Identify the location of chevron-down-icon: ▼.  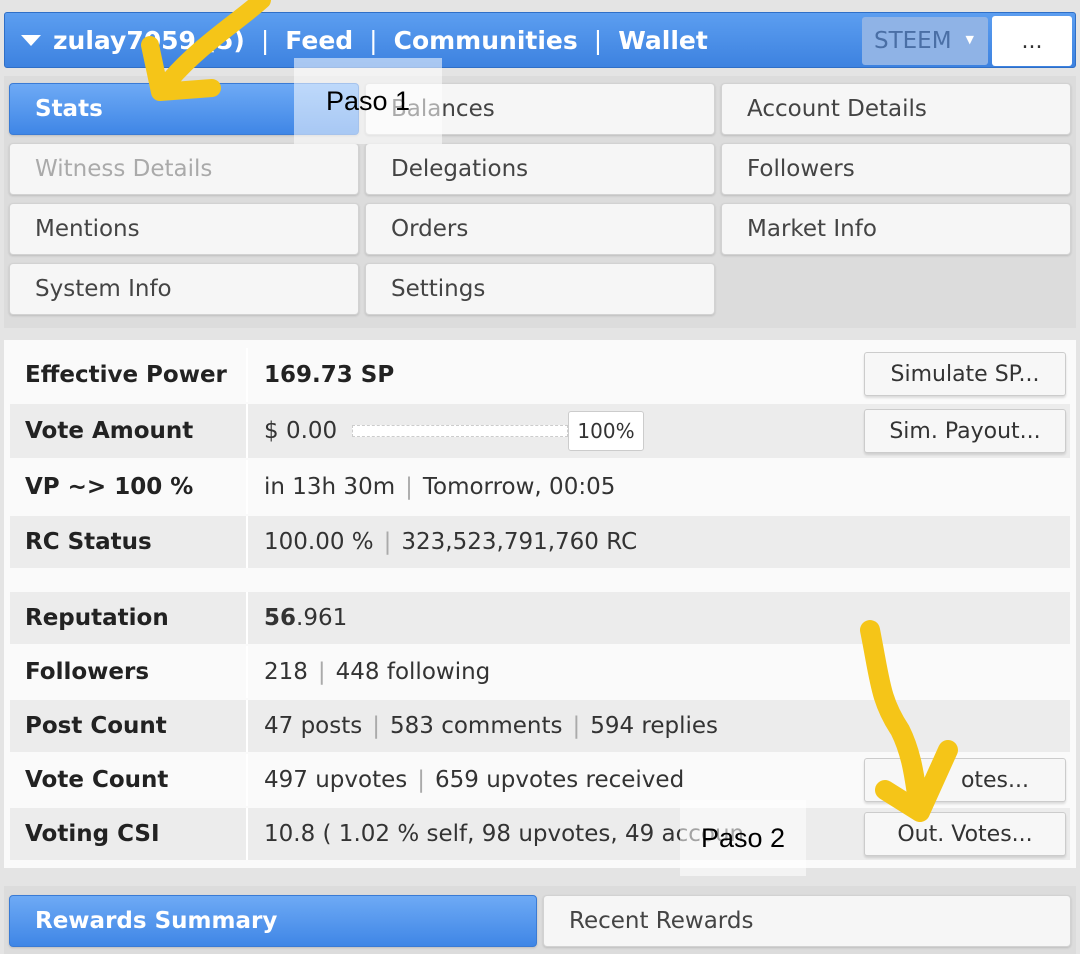
(969, 39).